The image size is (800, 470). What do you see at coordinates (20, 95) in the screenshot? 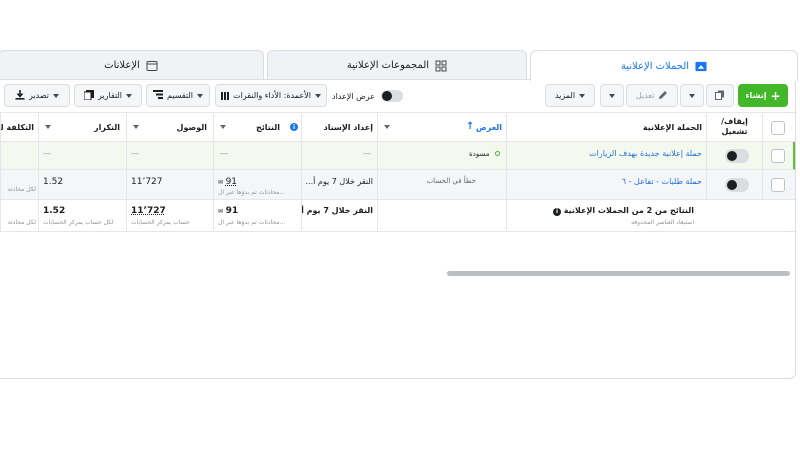
I see `download-icon` at bounding box center [20, 95].